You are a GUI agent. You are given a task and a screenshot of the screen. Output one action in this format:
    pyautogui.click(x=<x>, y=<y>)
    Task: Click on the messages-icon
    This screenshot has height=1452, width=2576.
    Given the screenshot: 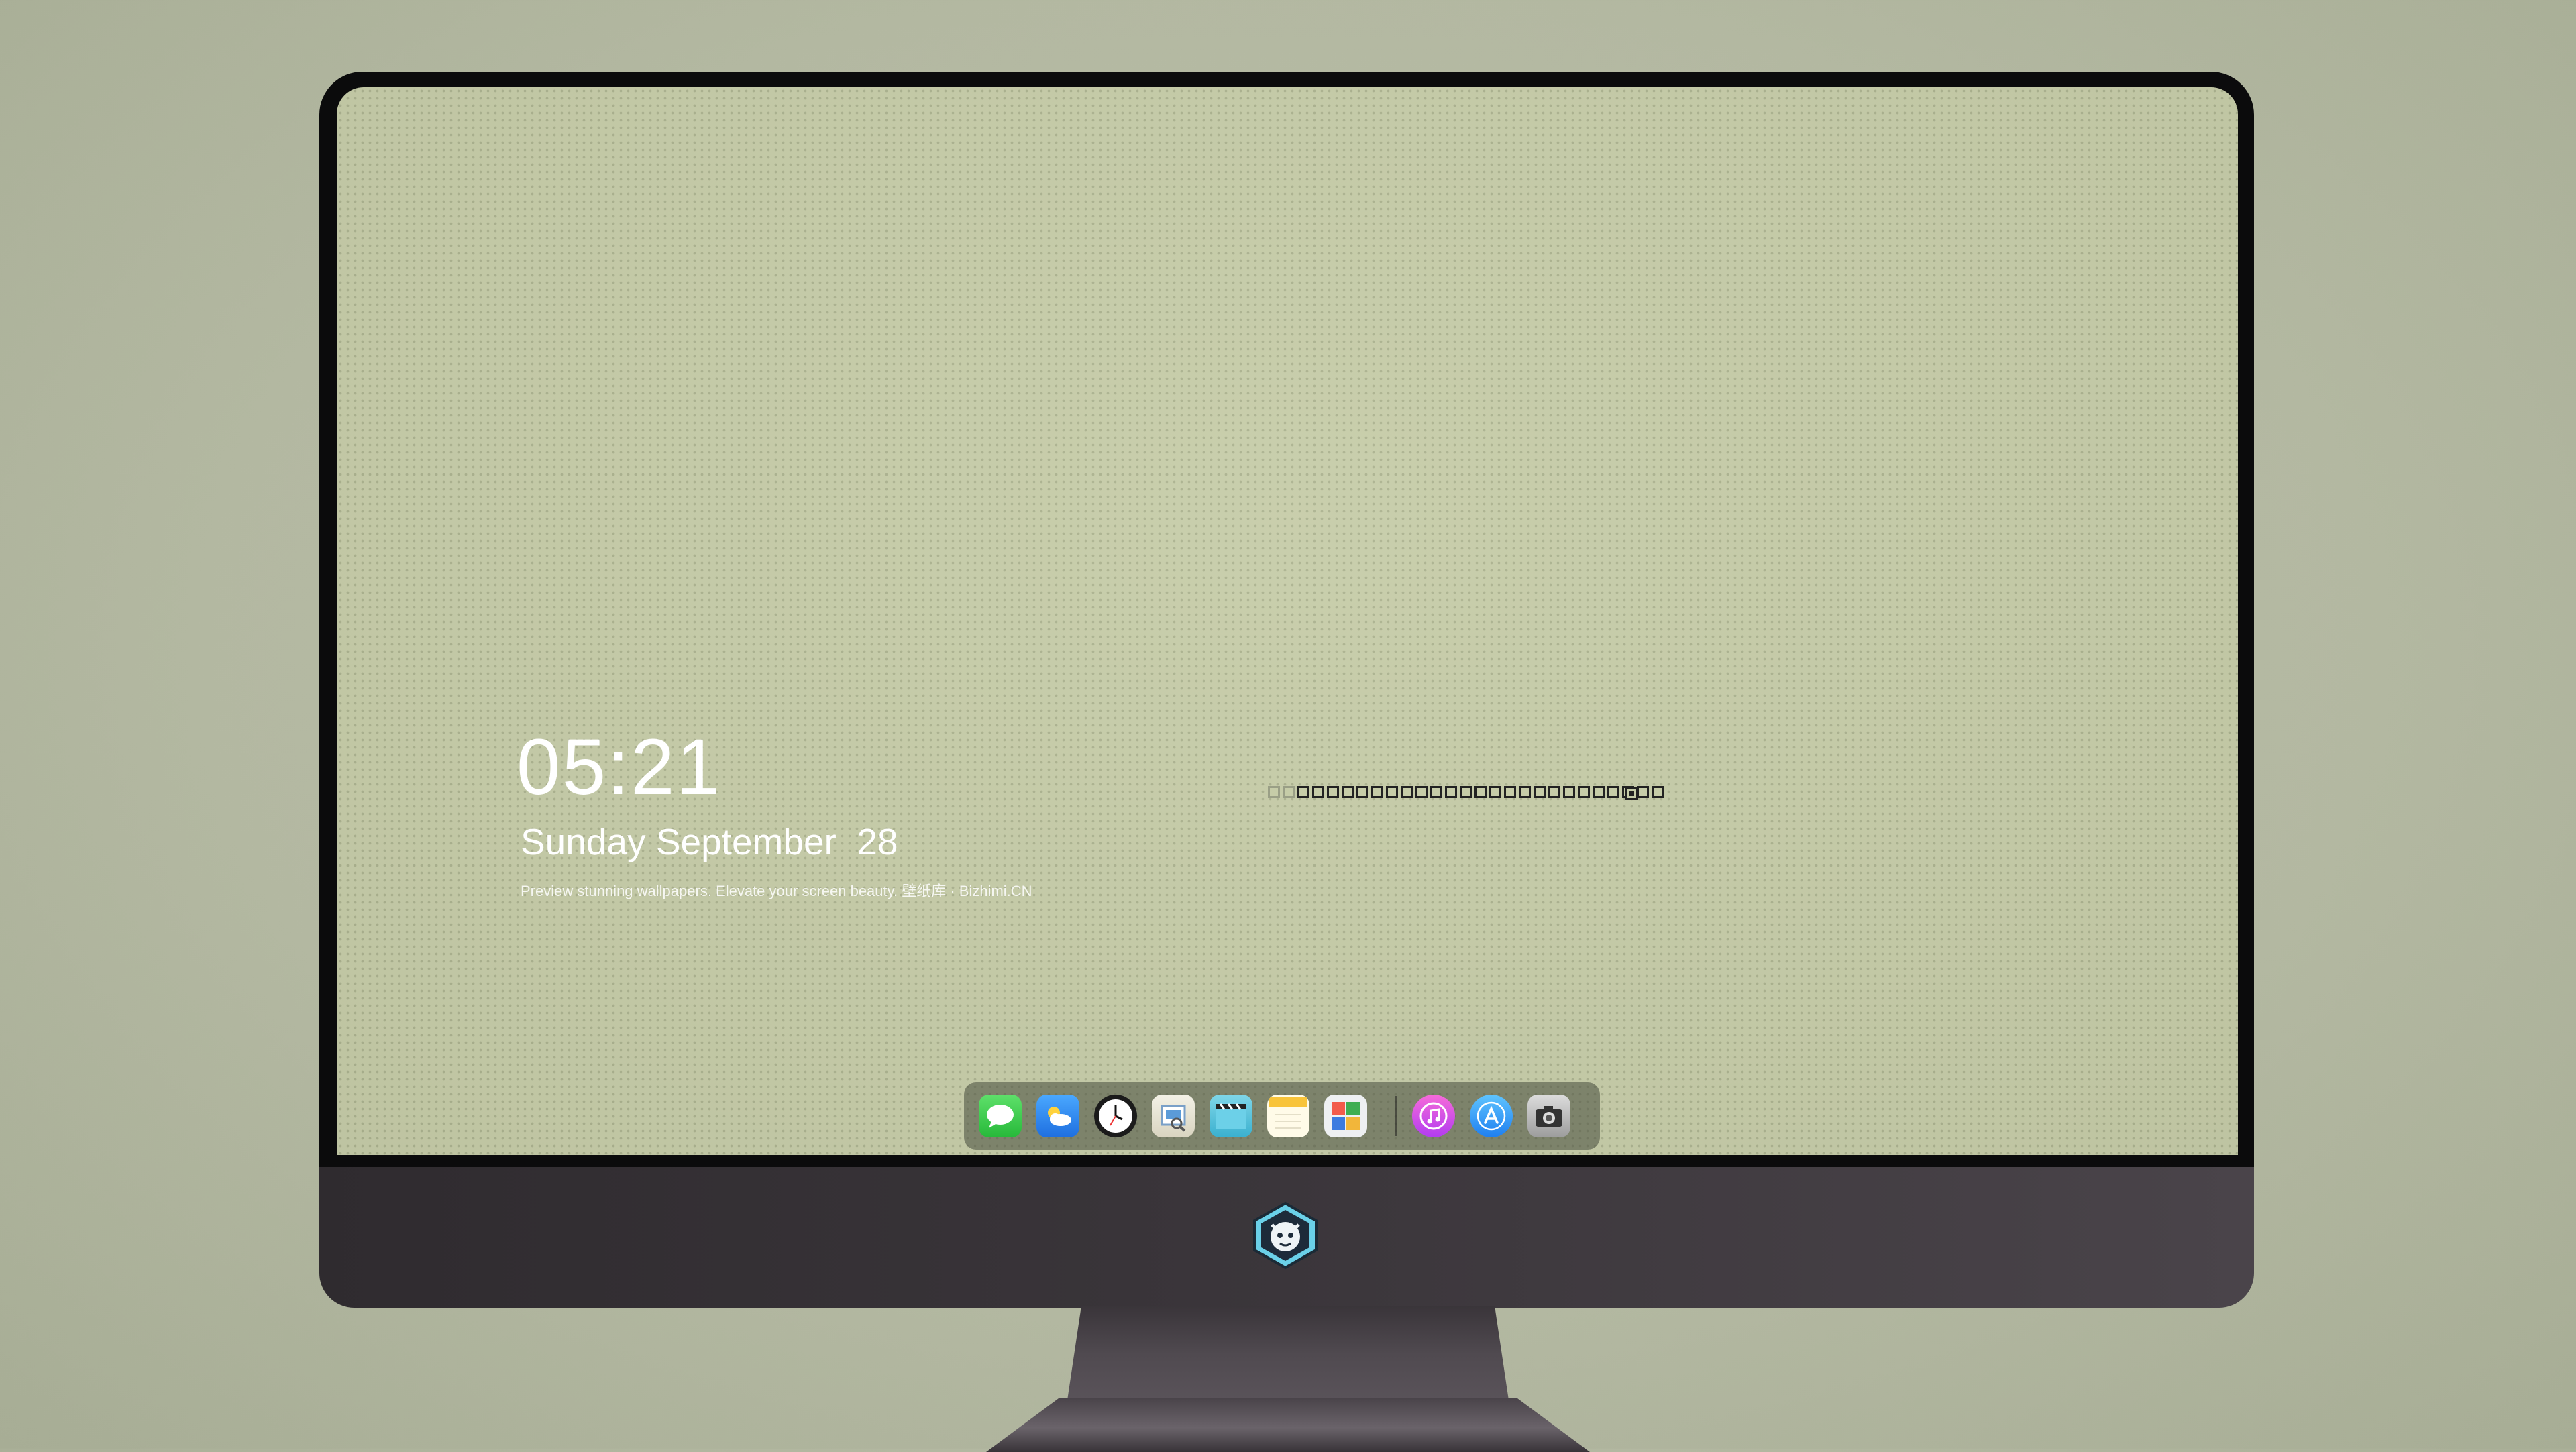 What is the action you would take?
    pyautogui.click(x=1000, y=1116)
    